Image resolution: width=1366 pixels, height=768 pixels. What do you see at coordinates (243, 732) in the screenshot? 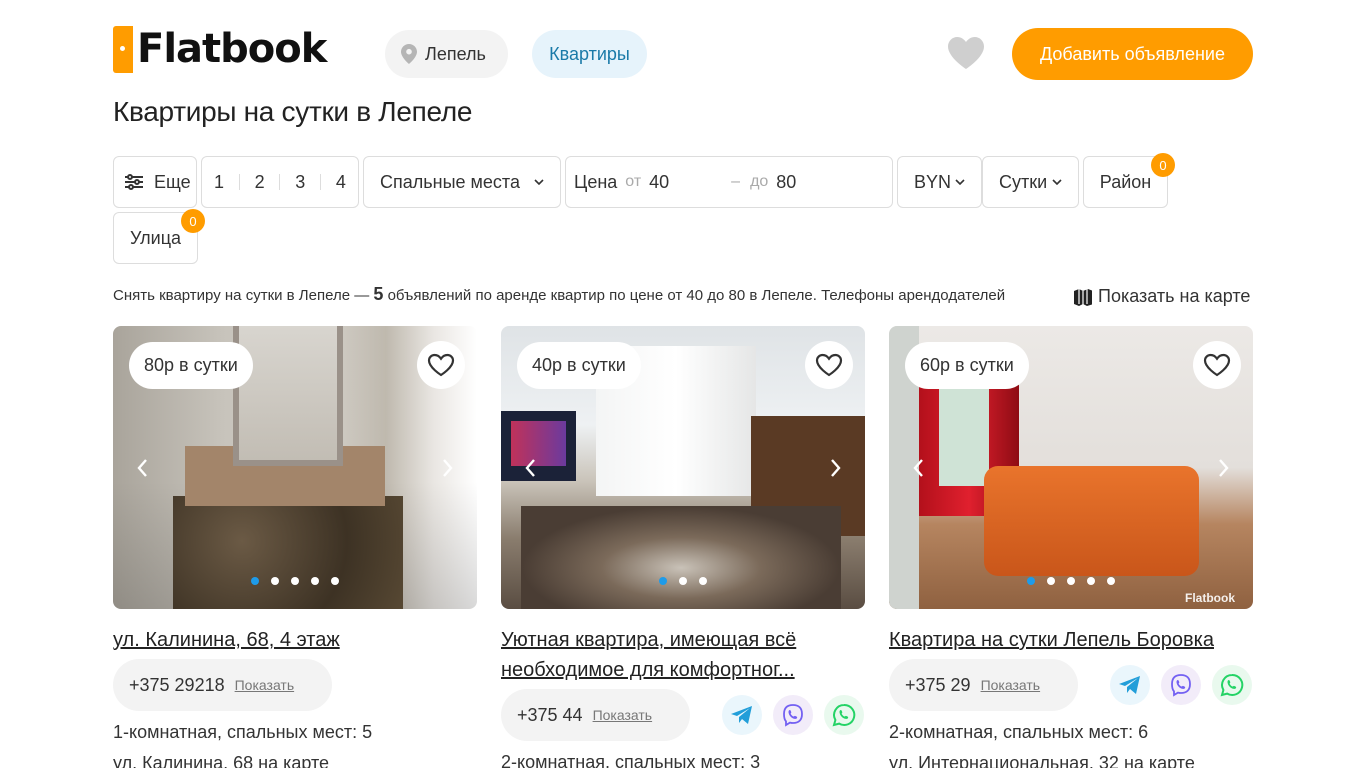
I see `listing-details: 1-комнатная, спальных мест: 5` at bounding box center [243, 732].